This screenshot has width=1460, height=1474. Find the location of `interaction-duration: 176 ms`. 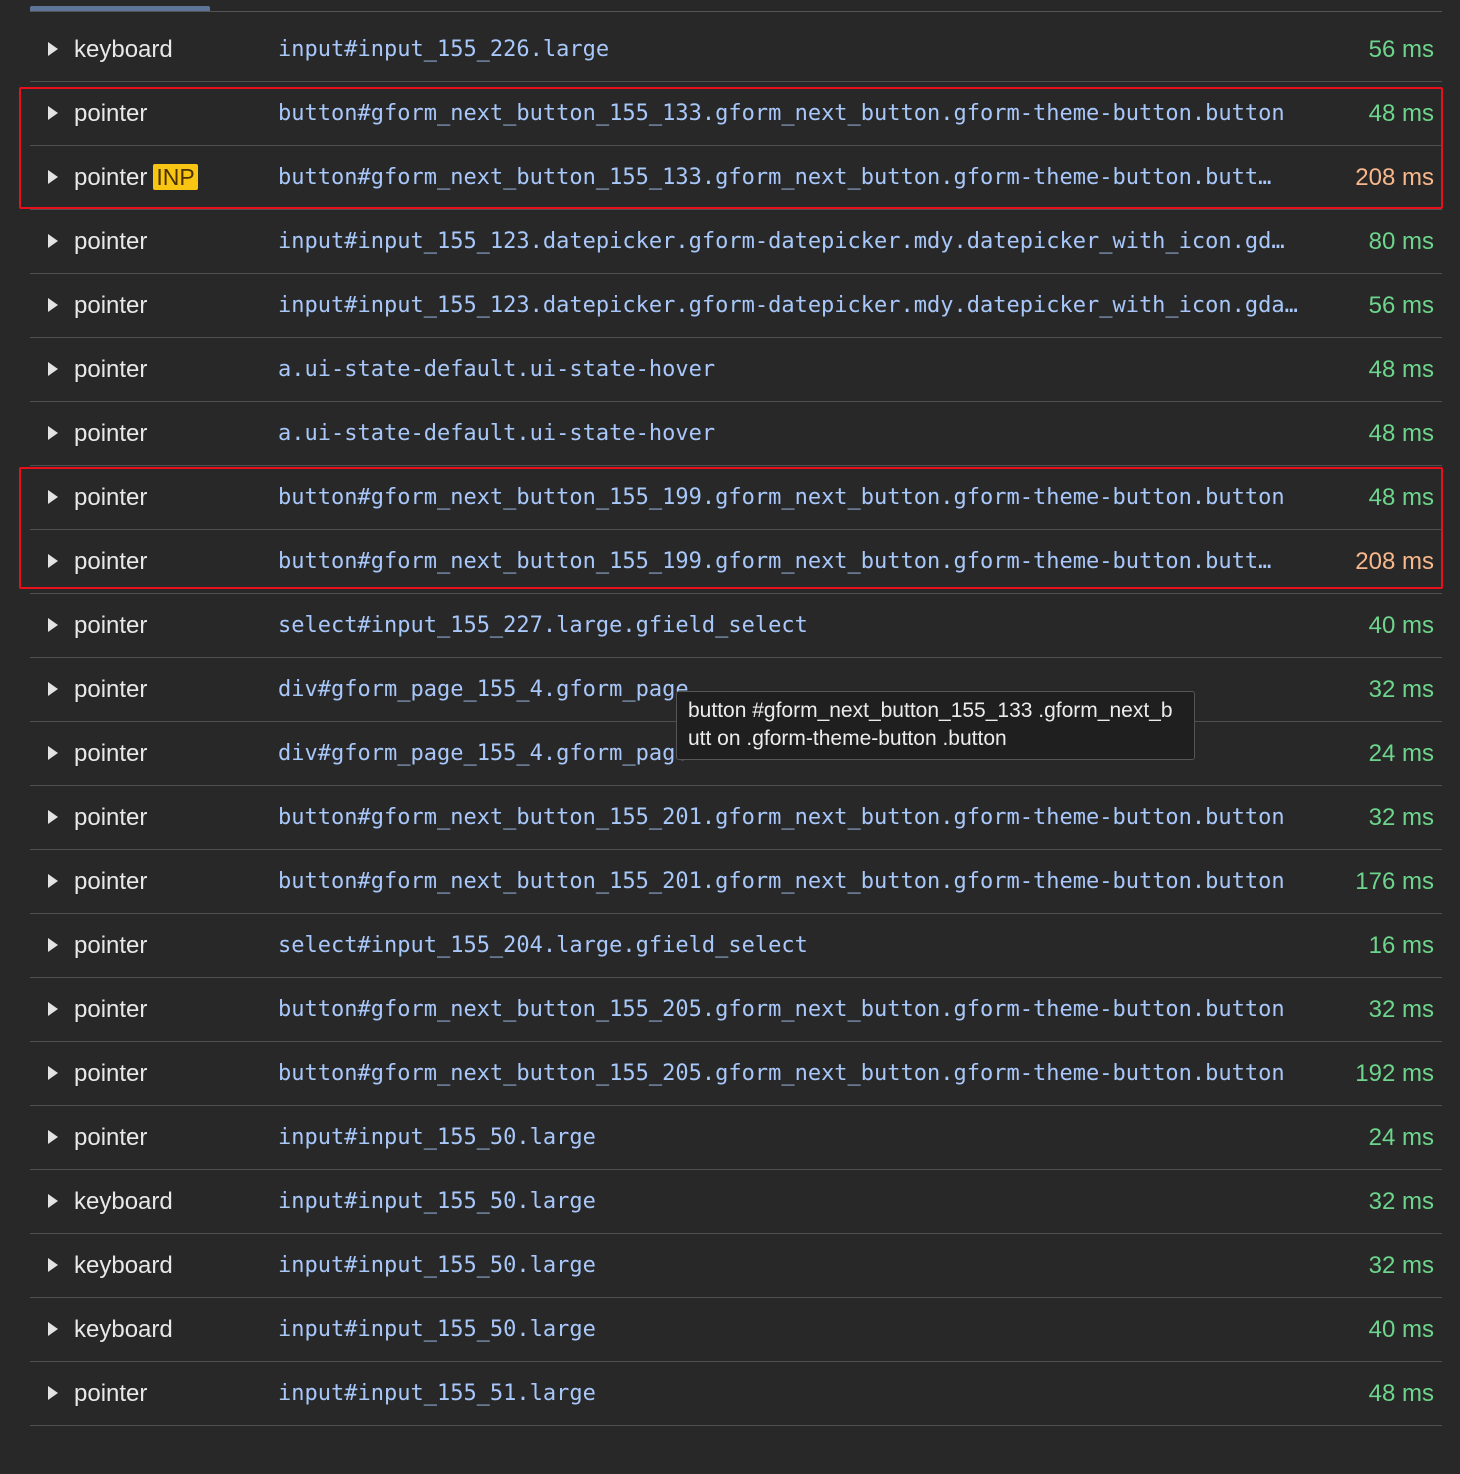

interaction-duration: 176 ms is located at coordinates (1394, 881).